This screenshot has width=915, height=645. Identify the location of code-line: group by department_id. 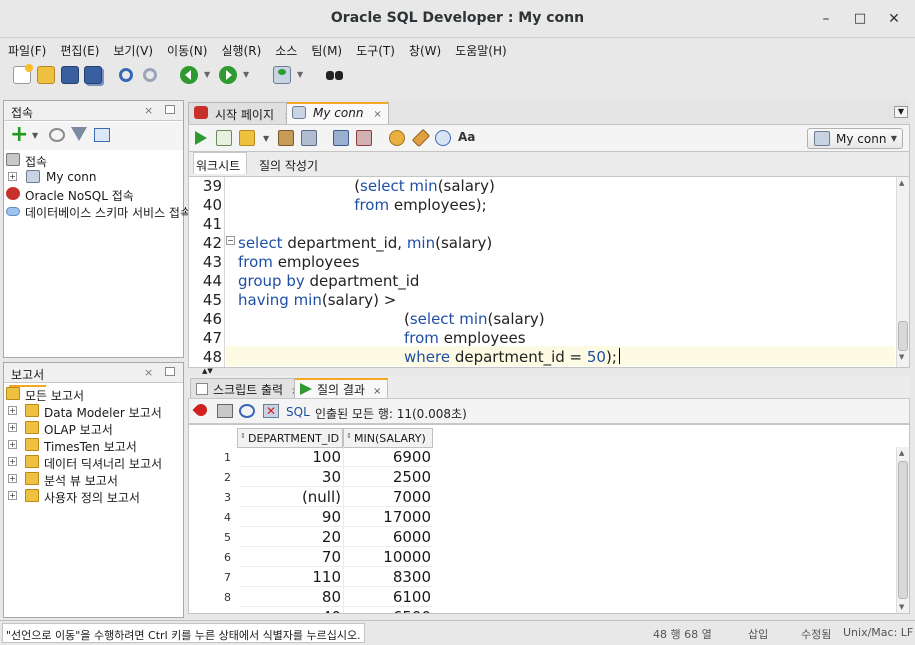
(328, 281).